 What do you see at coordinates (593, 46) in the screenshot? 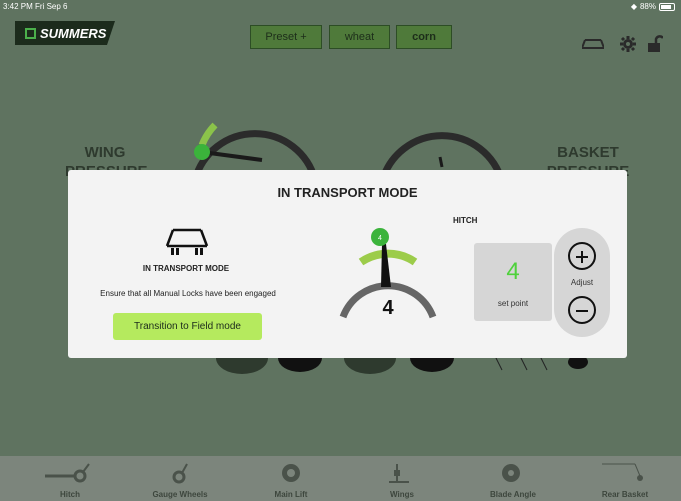
I see `transport-mode-icon` at bounding box center [593, 46].